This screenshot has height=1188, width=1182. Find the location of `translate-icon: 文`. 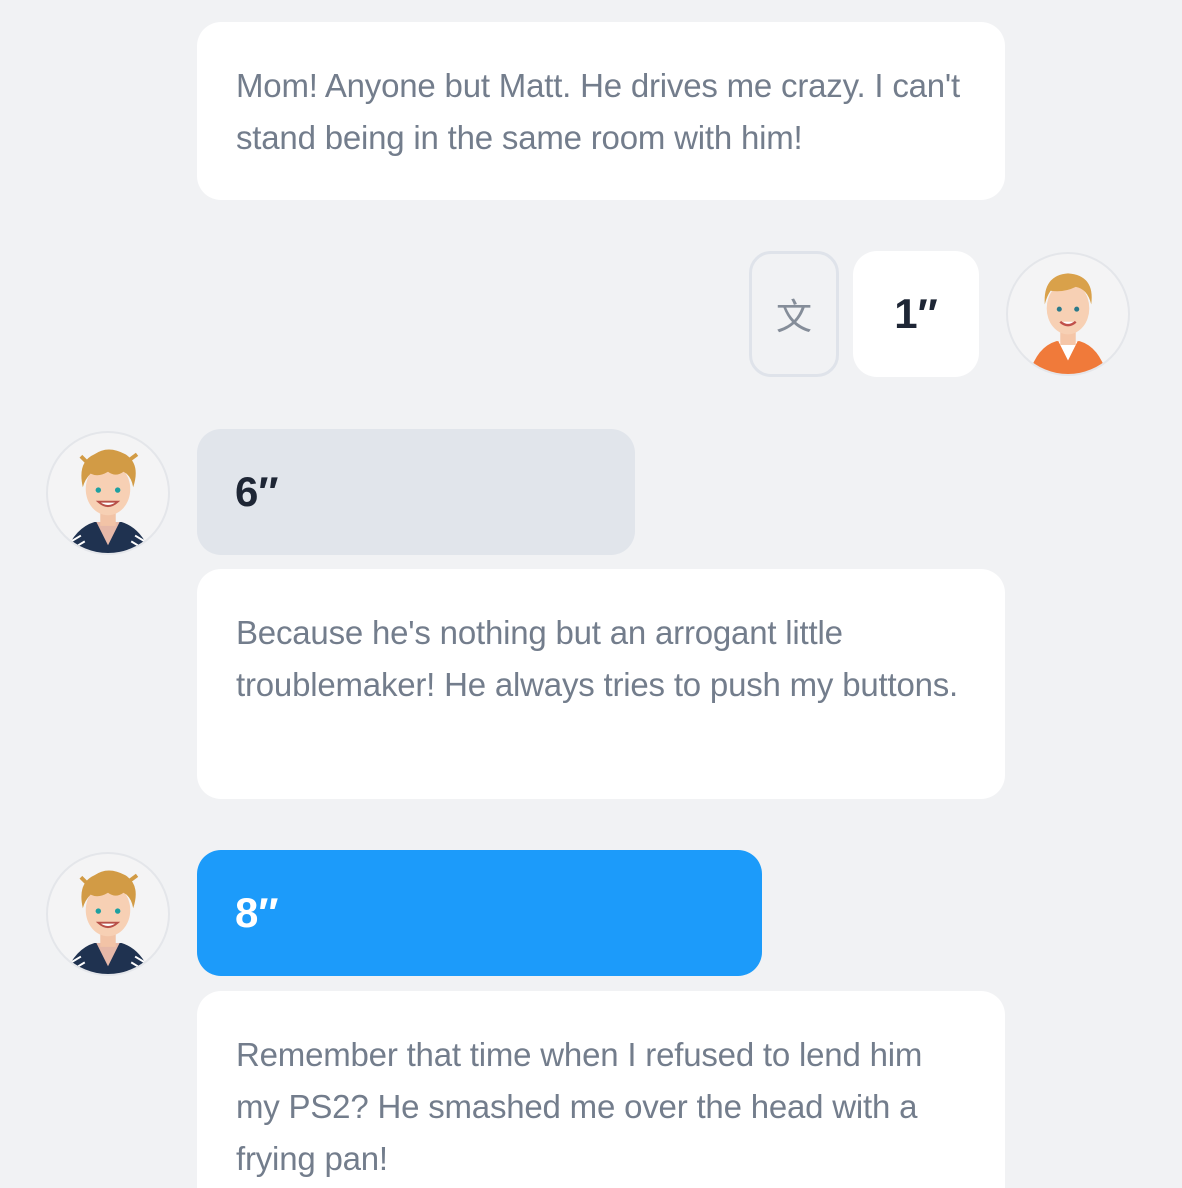

translate-icon: 文 is located at coordinates (793, 316).